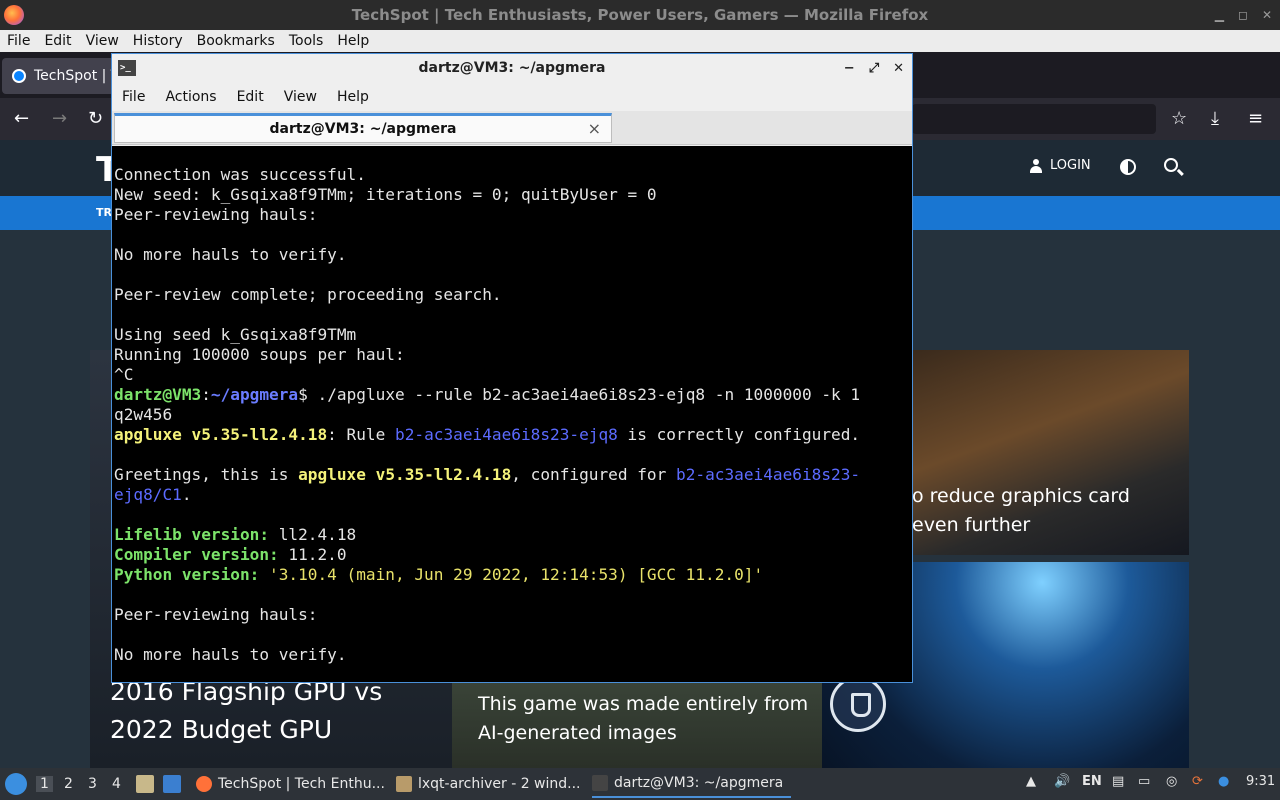 This screenshot has height=800, width=1280. Describe the element at coordinates (1092, 781) in the screenshot. I see `keyboard-layout-indicator: EN` at that location.